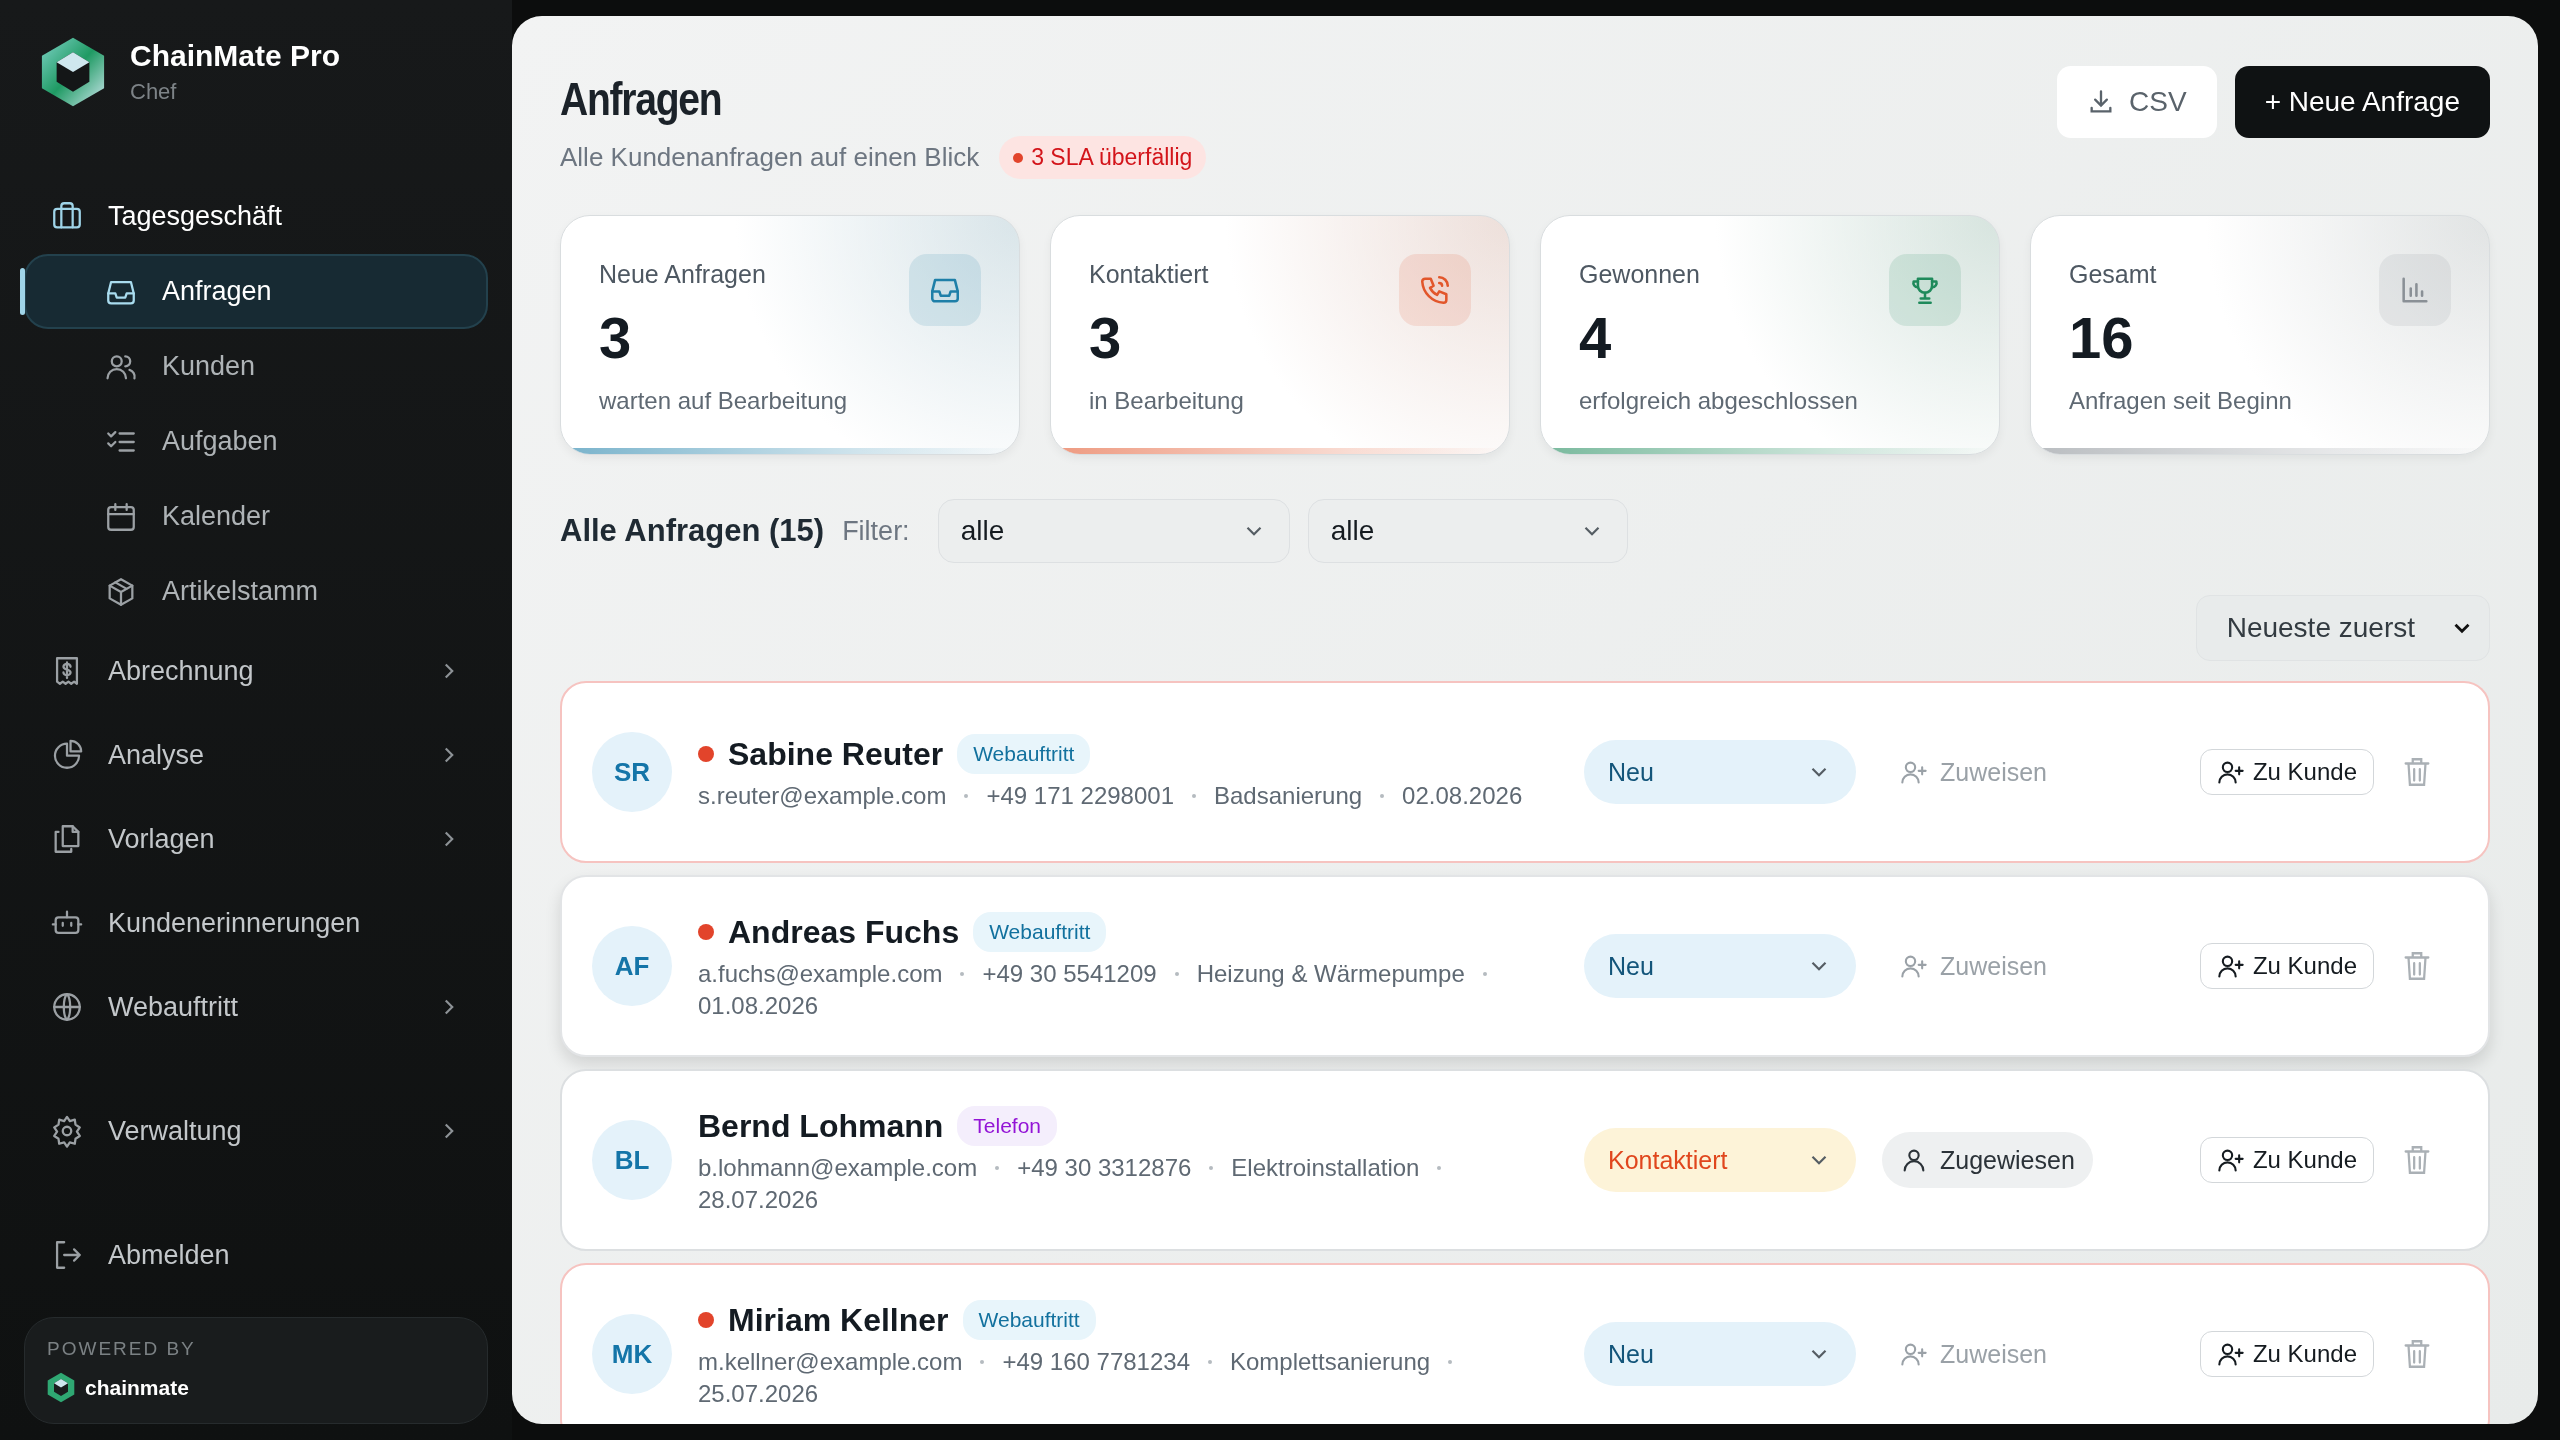 The image size is (2560, 1440). What do you see at coordinates (235, 56) in the screenshot?
I see `app-name: ChainMate Pro` at bounding box center [235, 56].